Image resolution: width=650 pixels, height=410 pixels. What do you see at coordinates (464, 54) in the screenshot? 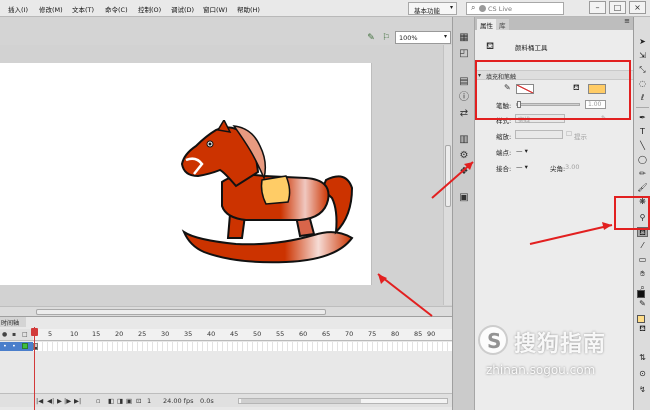
I see `color-icon: ◰` at bounding box center [464, 54].